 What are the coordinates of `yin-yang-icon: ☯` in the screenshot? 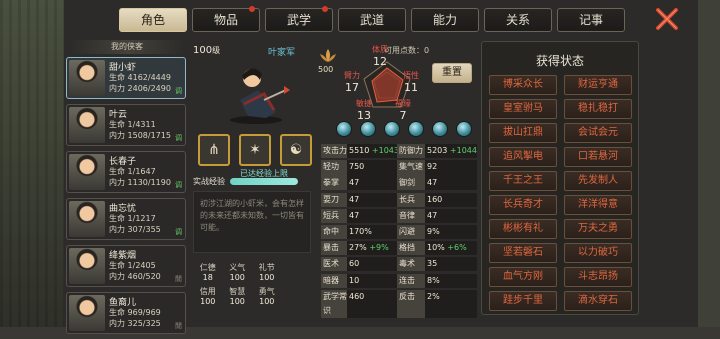 It's located at (296, 150).